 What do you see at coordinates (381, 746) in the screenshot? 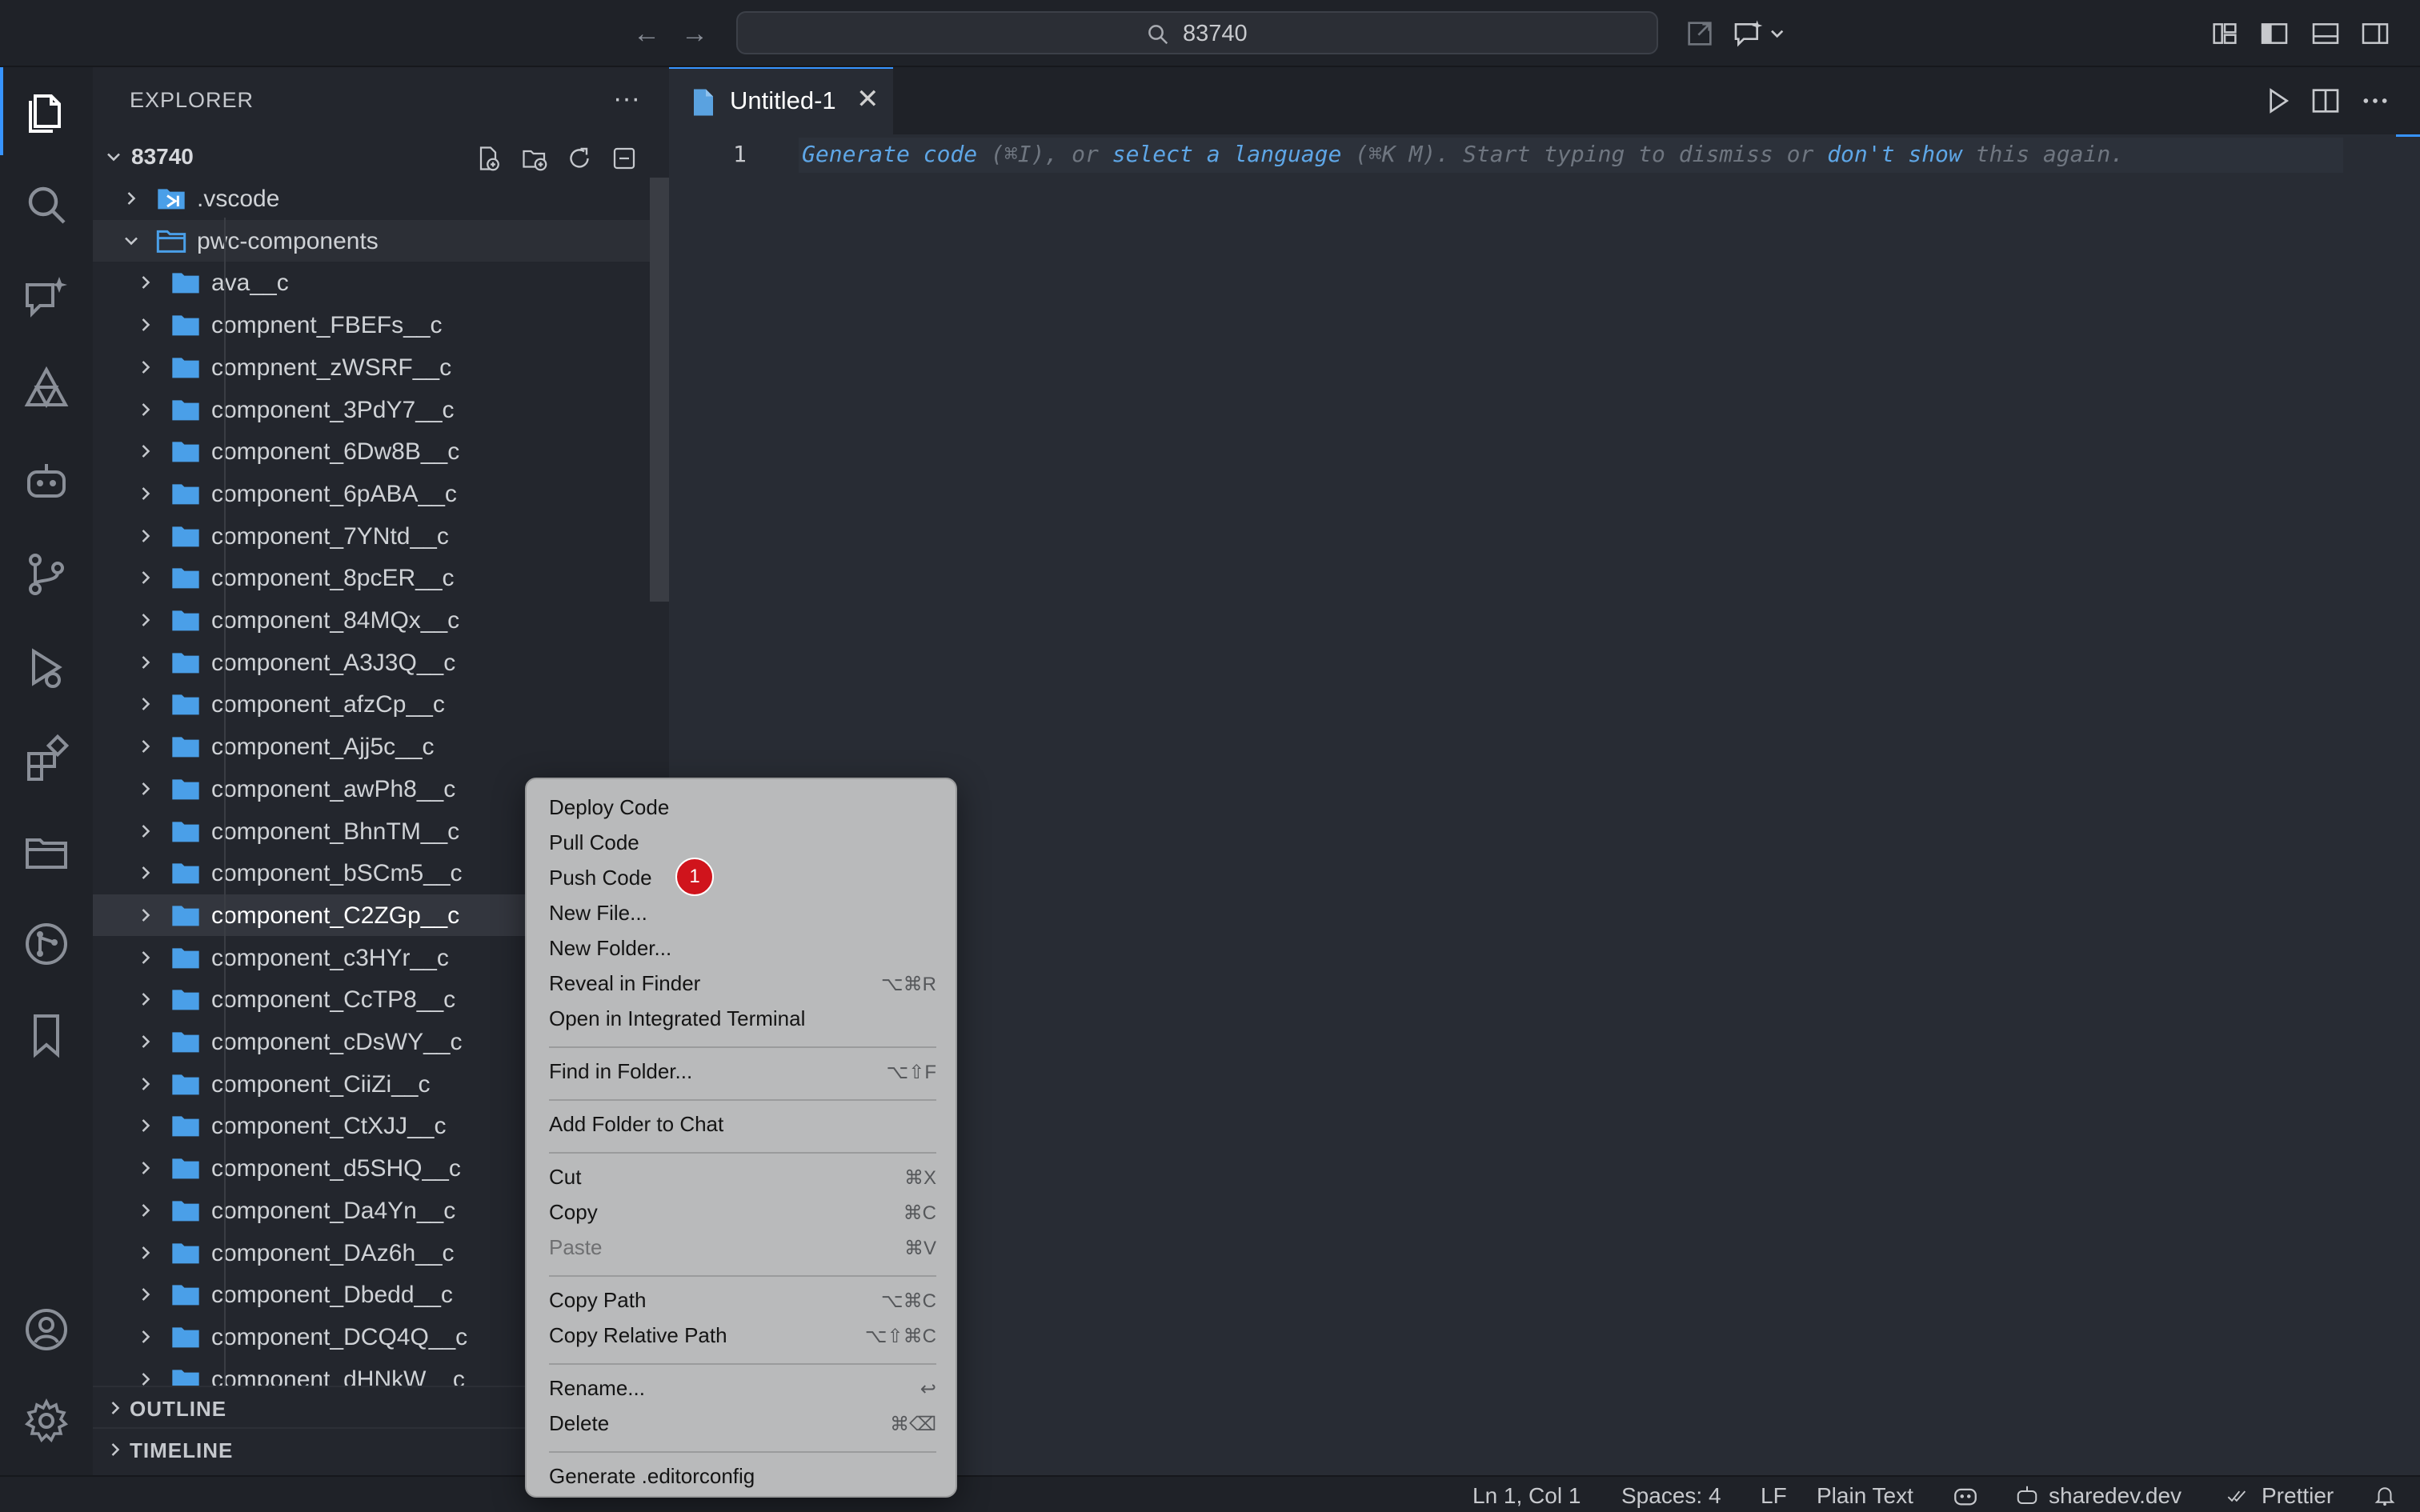
I see `tree-item: component_Ajj5c__c` at bounding box center [381, 746].